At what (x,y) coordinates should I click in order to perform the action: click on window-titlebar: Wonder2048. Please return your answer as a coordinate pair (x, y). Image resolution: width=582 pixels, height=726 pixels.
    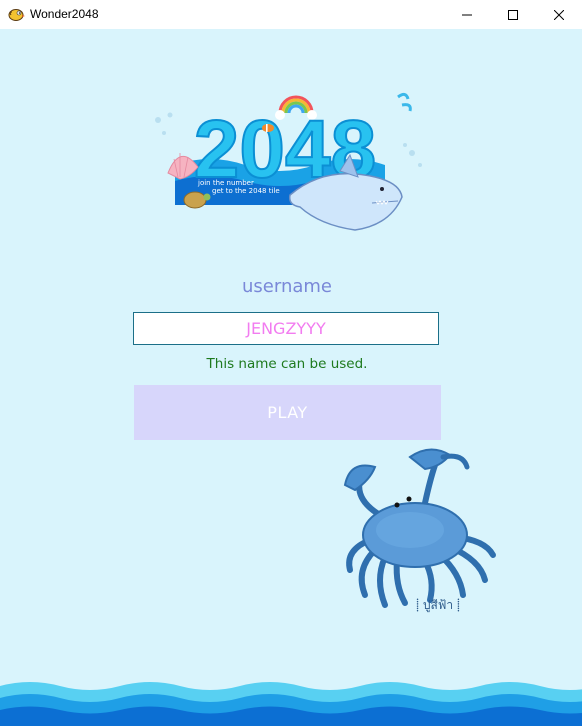
    Looking at the image, I should click on (291, 14).